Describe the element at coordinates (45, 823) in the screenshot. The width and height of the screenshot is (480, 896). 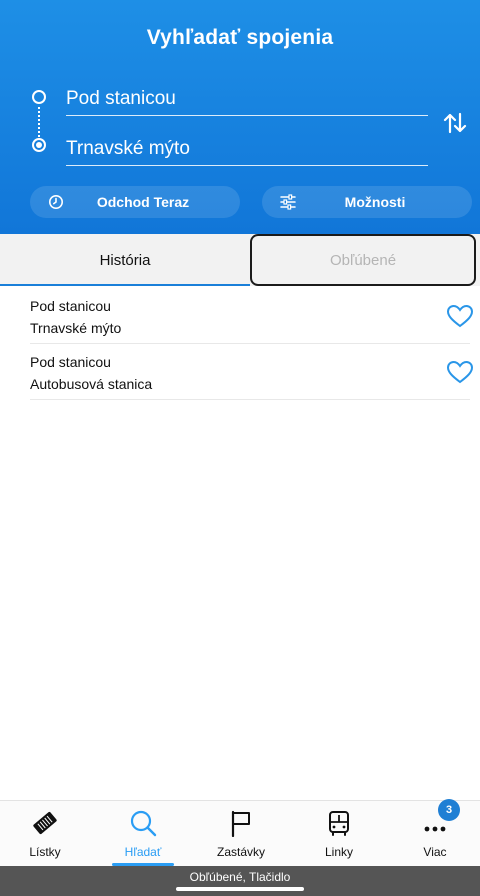
I see `ticket-icon` at that location.